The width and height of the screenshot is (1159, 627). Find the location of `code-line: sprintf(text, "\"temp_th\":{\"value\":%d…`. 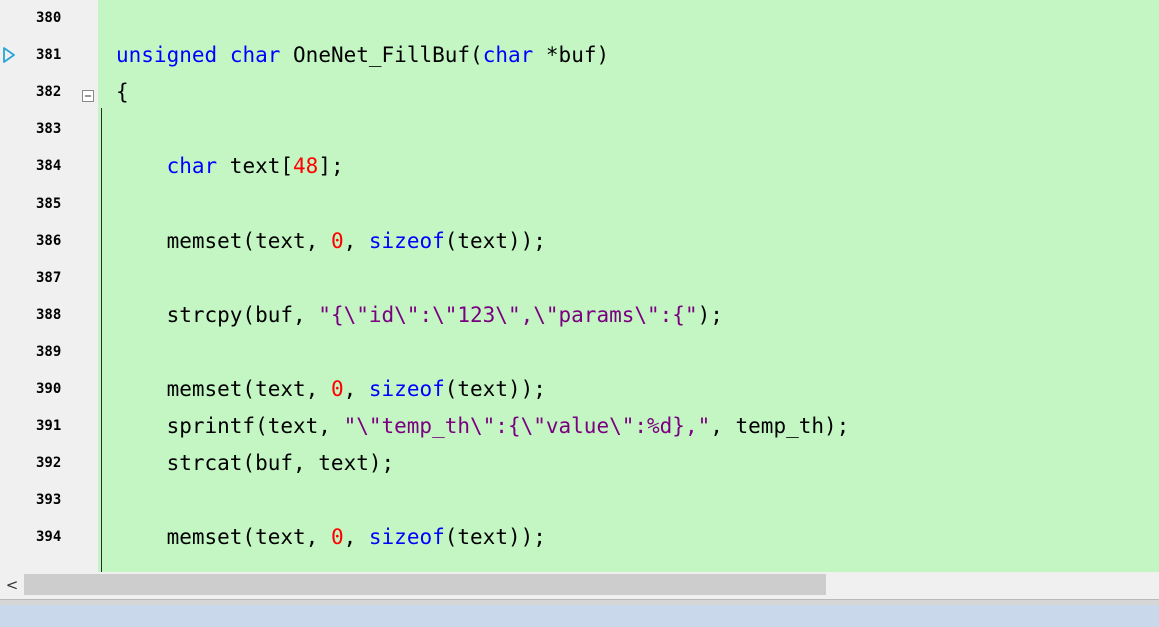

code-line: sprintf(text, "\"temp_th\":{\"value\":%d… is located at coordinates (483, 426).